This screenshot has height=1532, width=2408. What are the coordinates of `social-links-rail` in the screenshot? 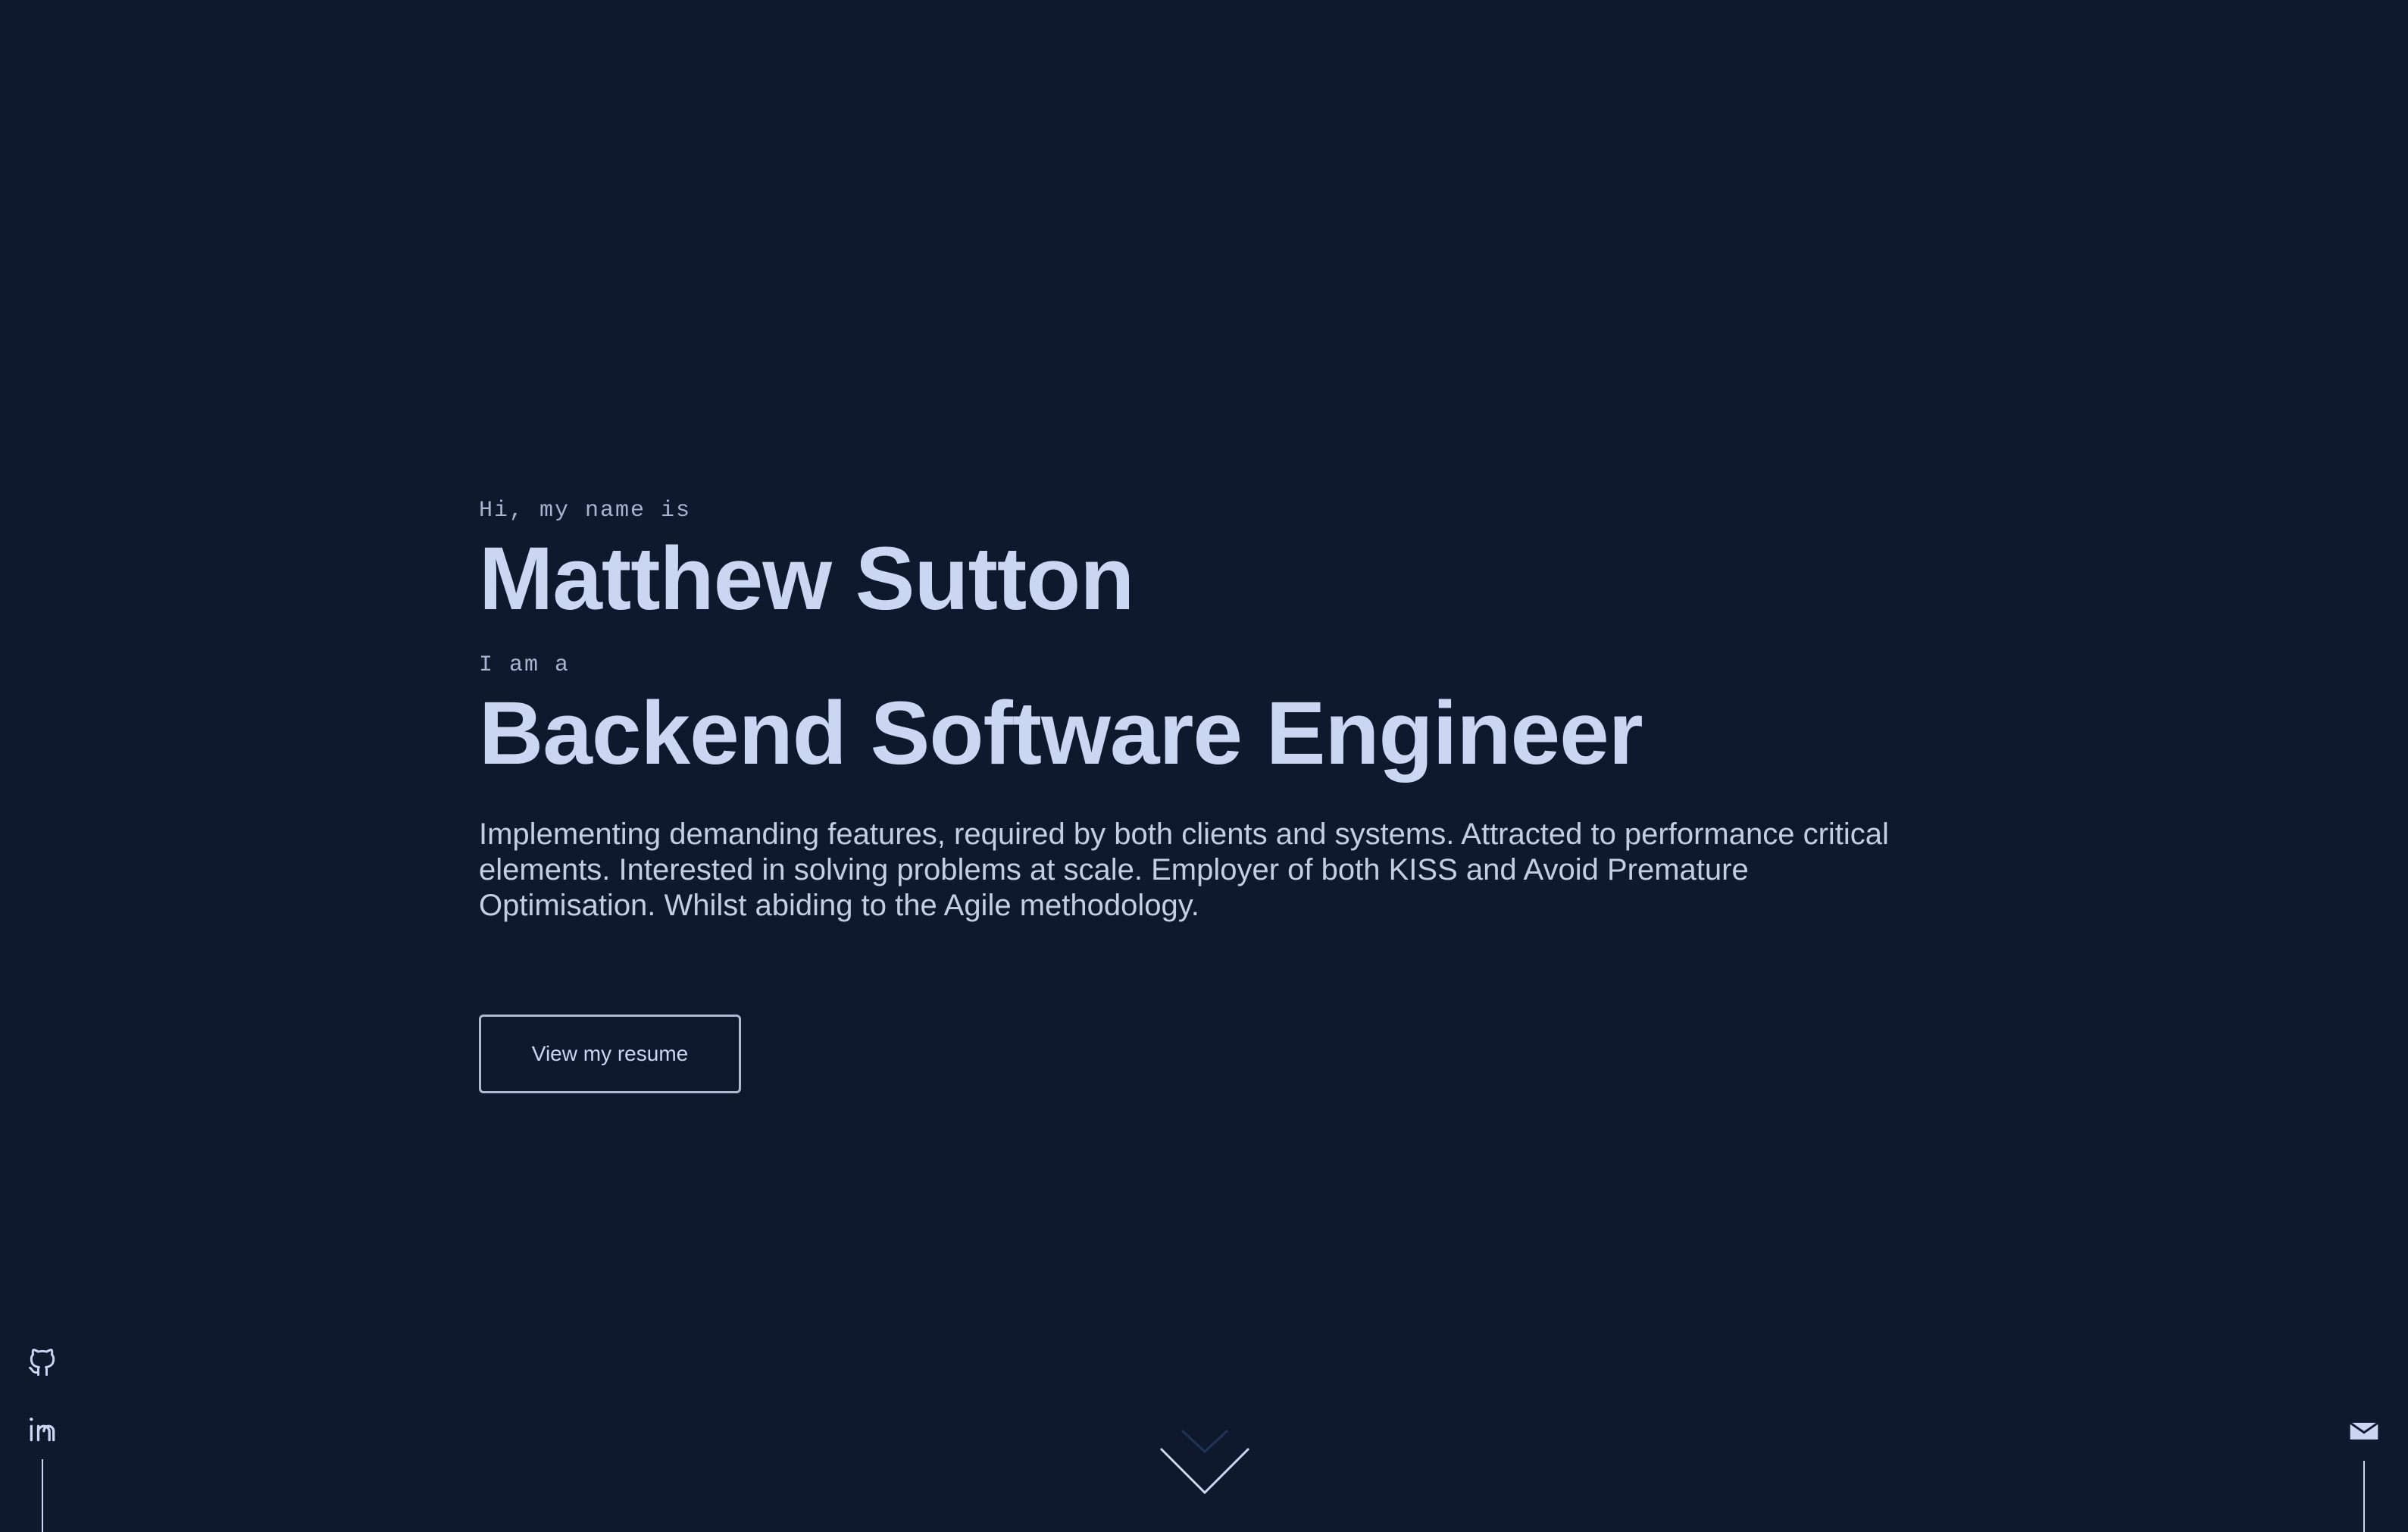 It's located at (42, 1439).